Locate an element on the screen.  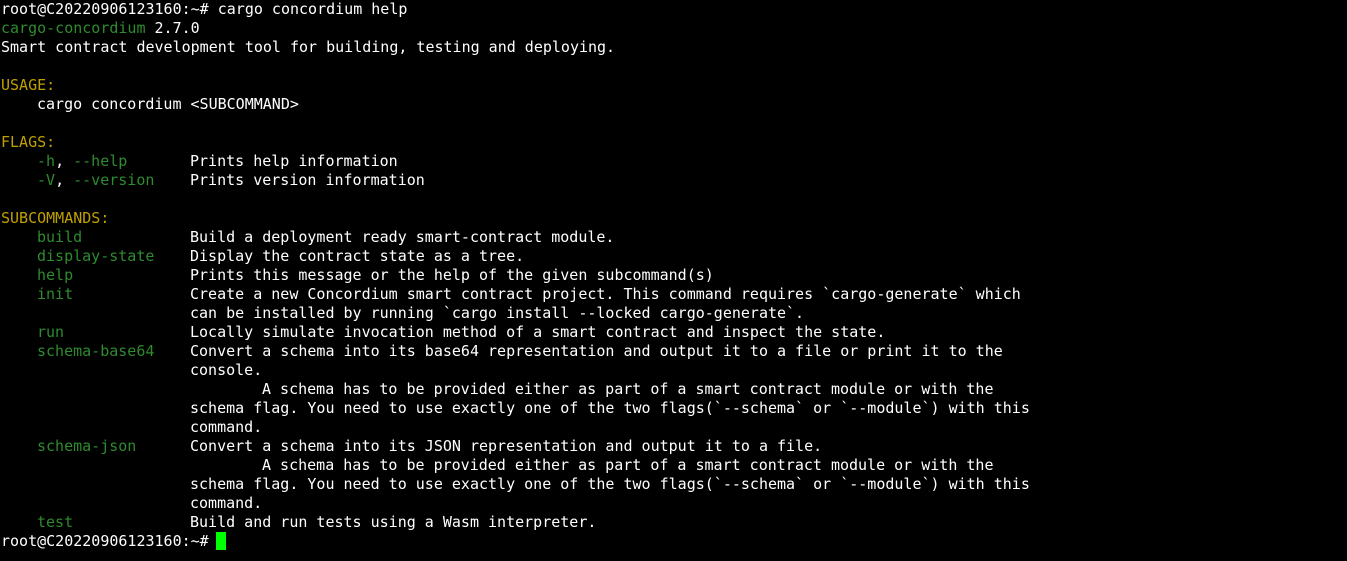
flag-description: Prints version information is located at coordinates (307, 180).